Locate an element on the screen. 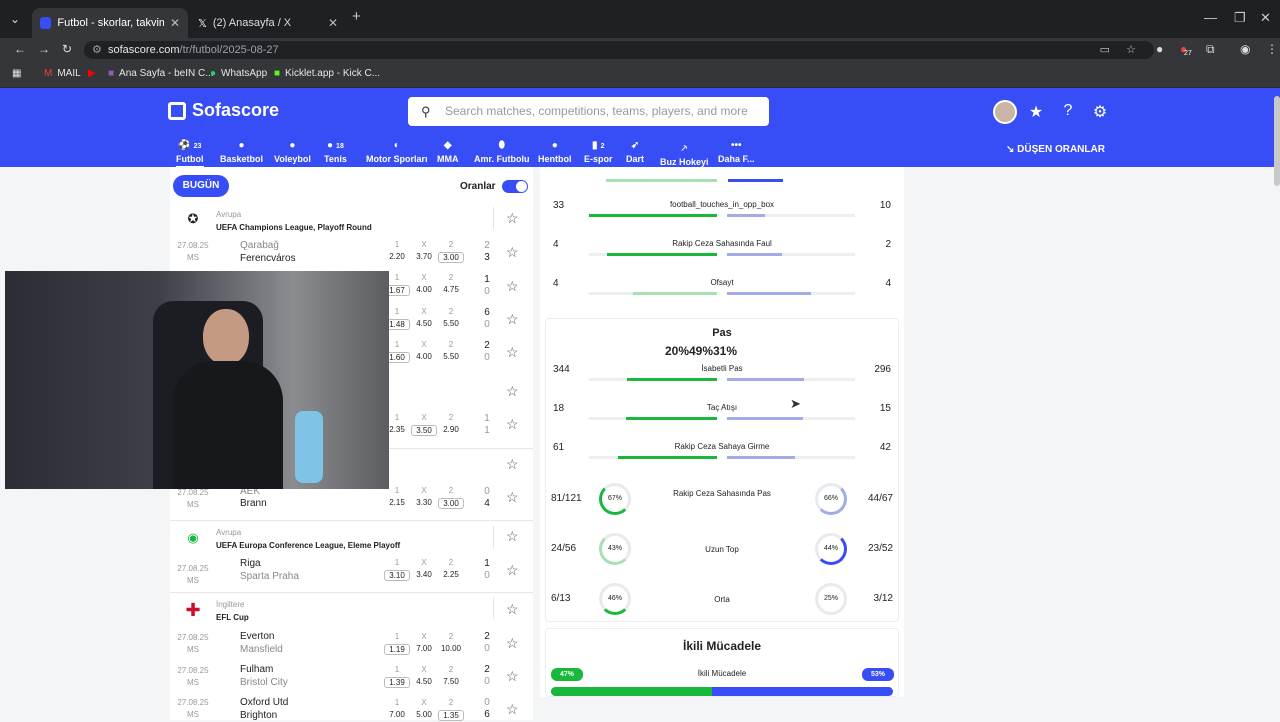 This screenshot has height=722, width=1280. address-bar: ⚙ sofascore.com/tr/futbol/2025-08-27 ▭ ☆ is located at coordinates (619, 50).